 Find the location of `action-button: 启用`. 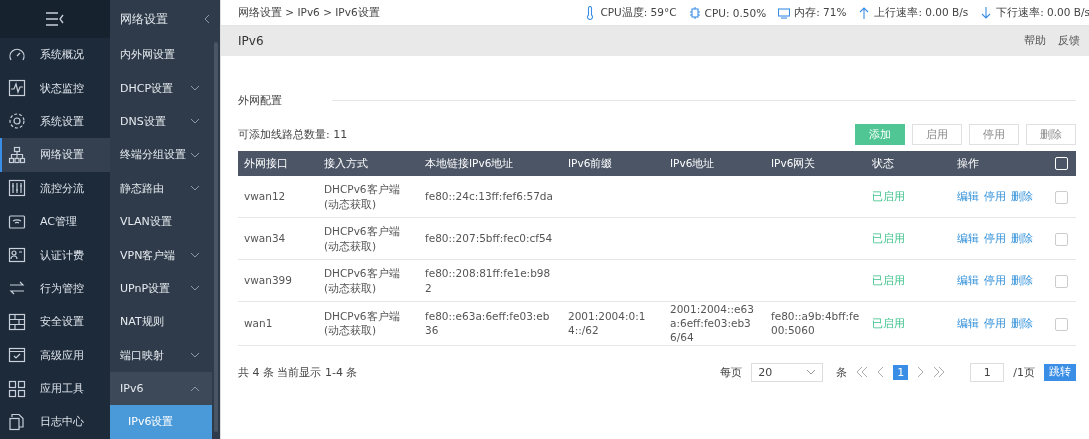

action-button: 启用 is located at coordinates (937, 134).